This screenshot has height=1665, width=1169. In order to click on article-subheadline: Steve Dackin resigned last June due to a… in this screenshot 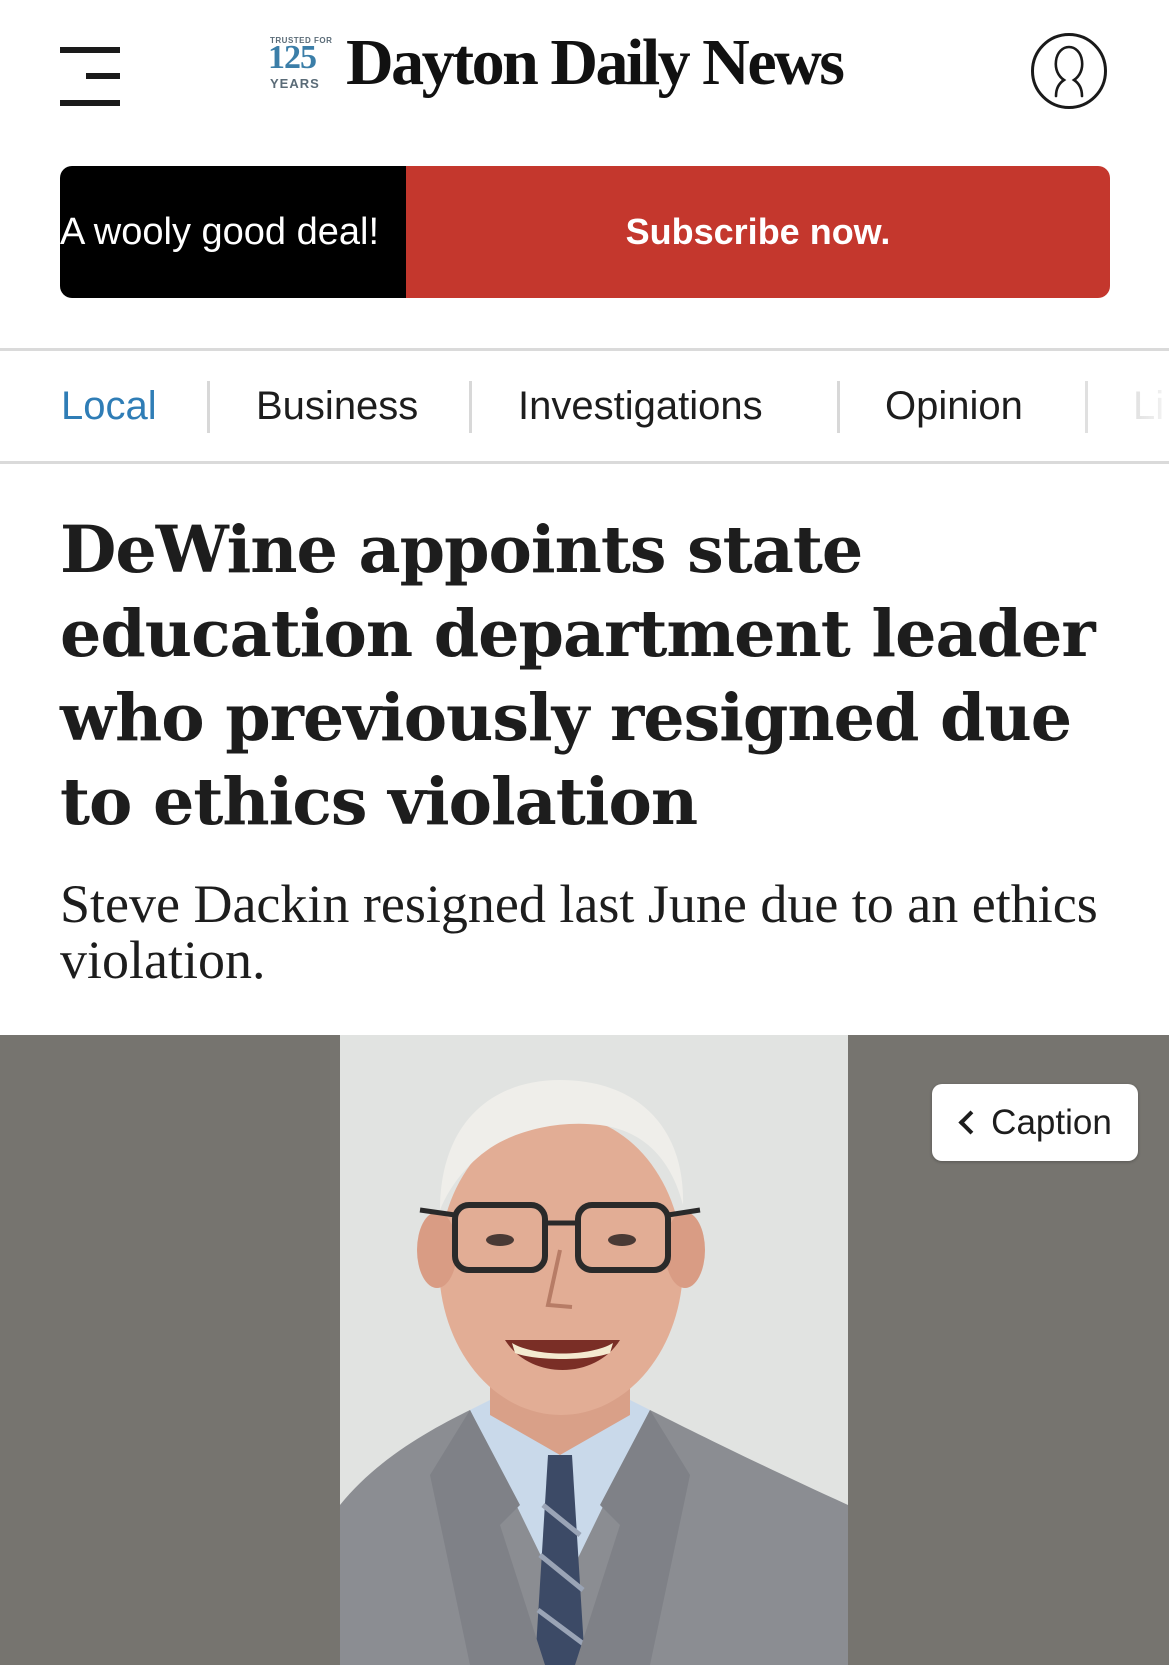, I will do `click(579, 932)`.